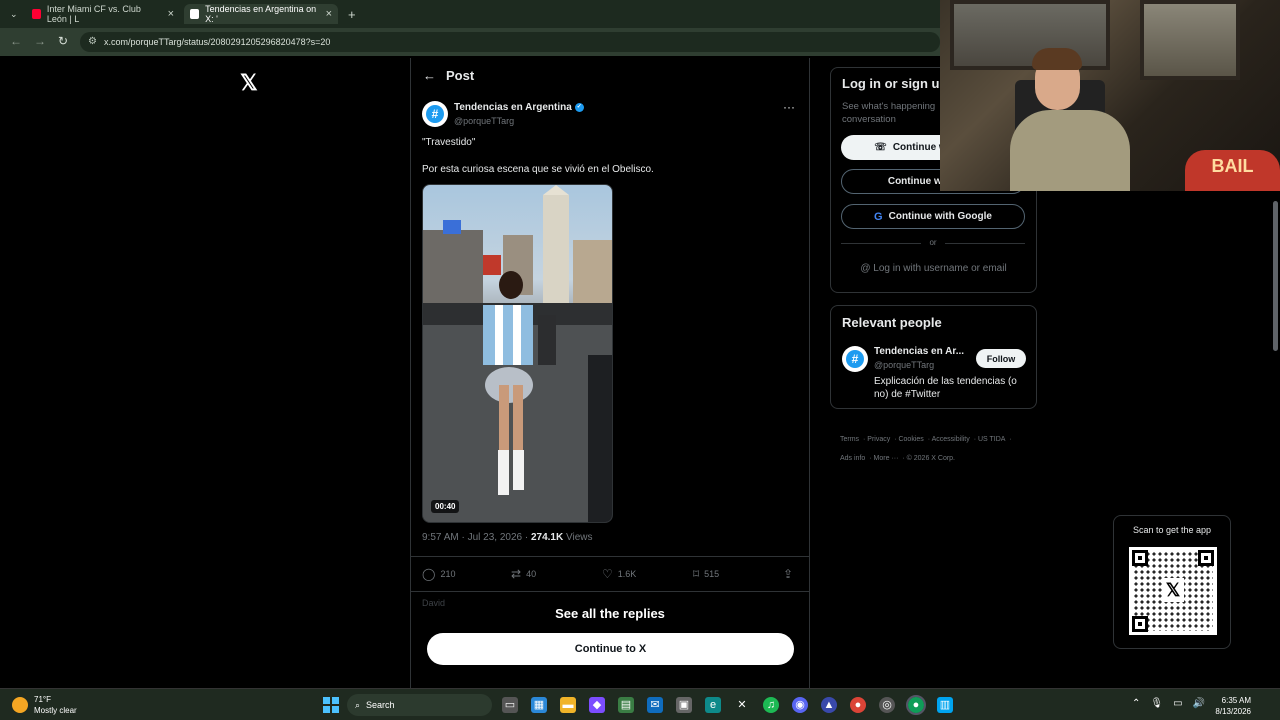 This screenshot has width=1280, height=720. Describe the element at coordinates (1168, 703) in the screenshot. I see `system-tray: ⌃ 🎙 ▭ 🔊` at that location.